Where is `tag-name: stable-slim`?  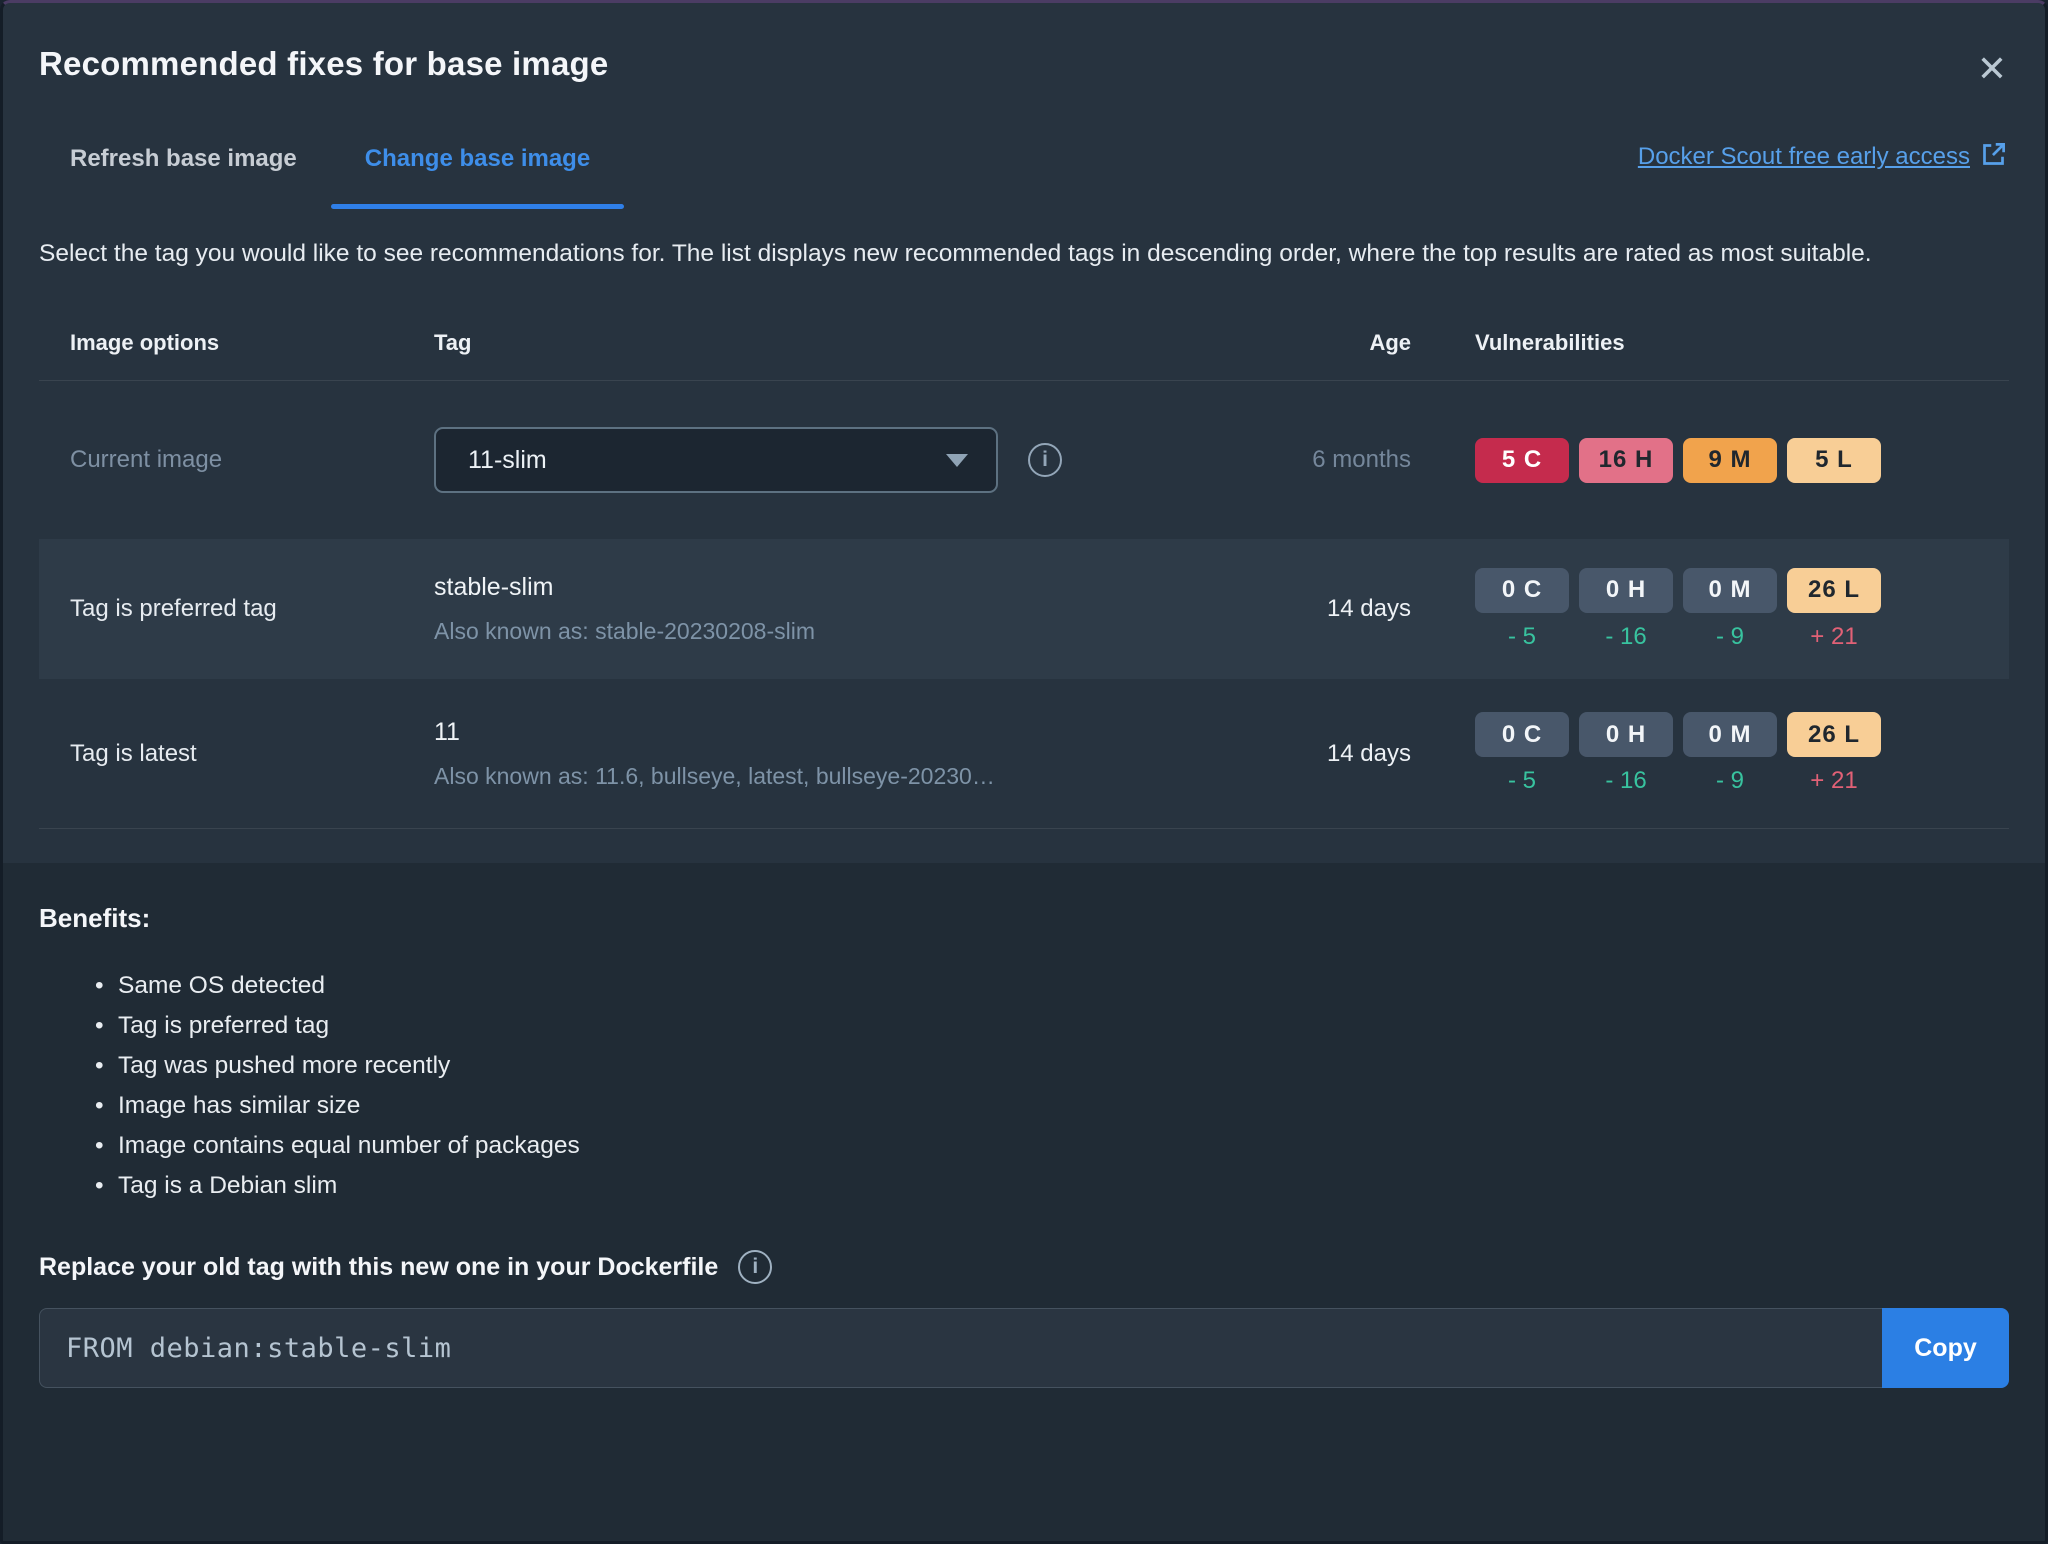
tag-name: stable-slim is located at coordinates (494, 587).